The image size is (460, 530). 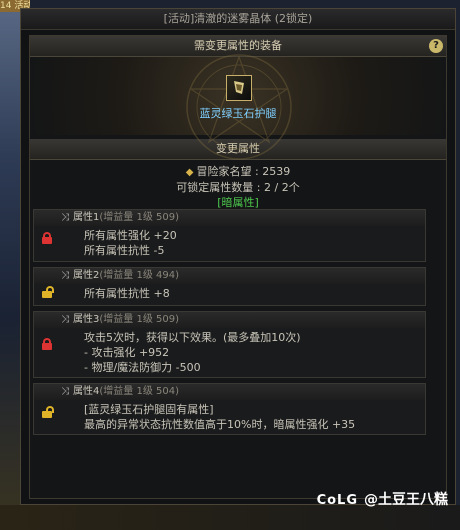 I want to click on attribute-header: ⤨ 属性2(增益量 1级 494), so click(x=229, y=276).